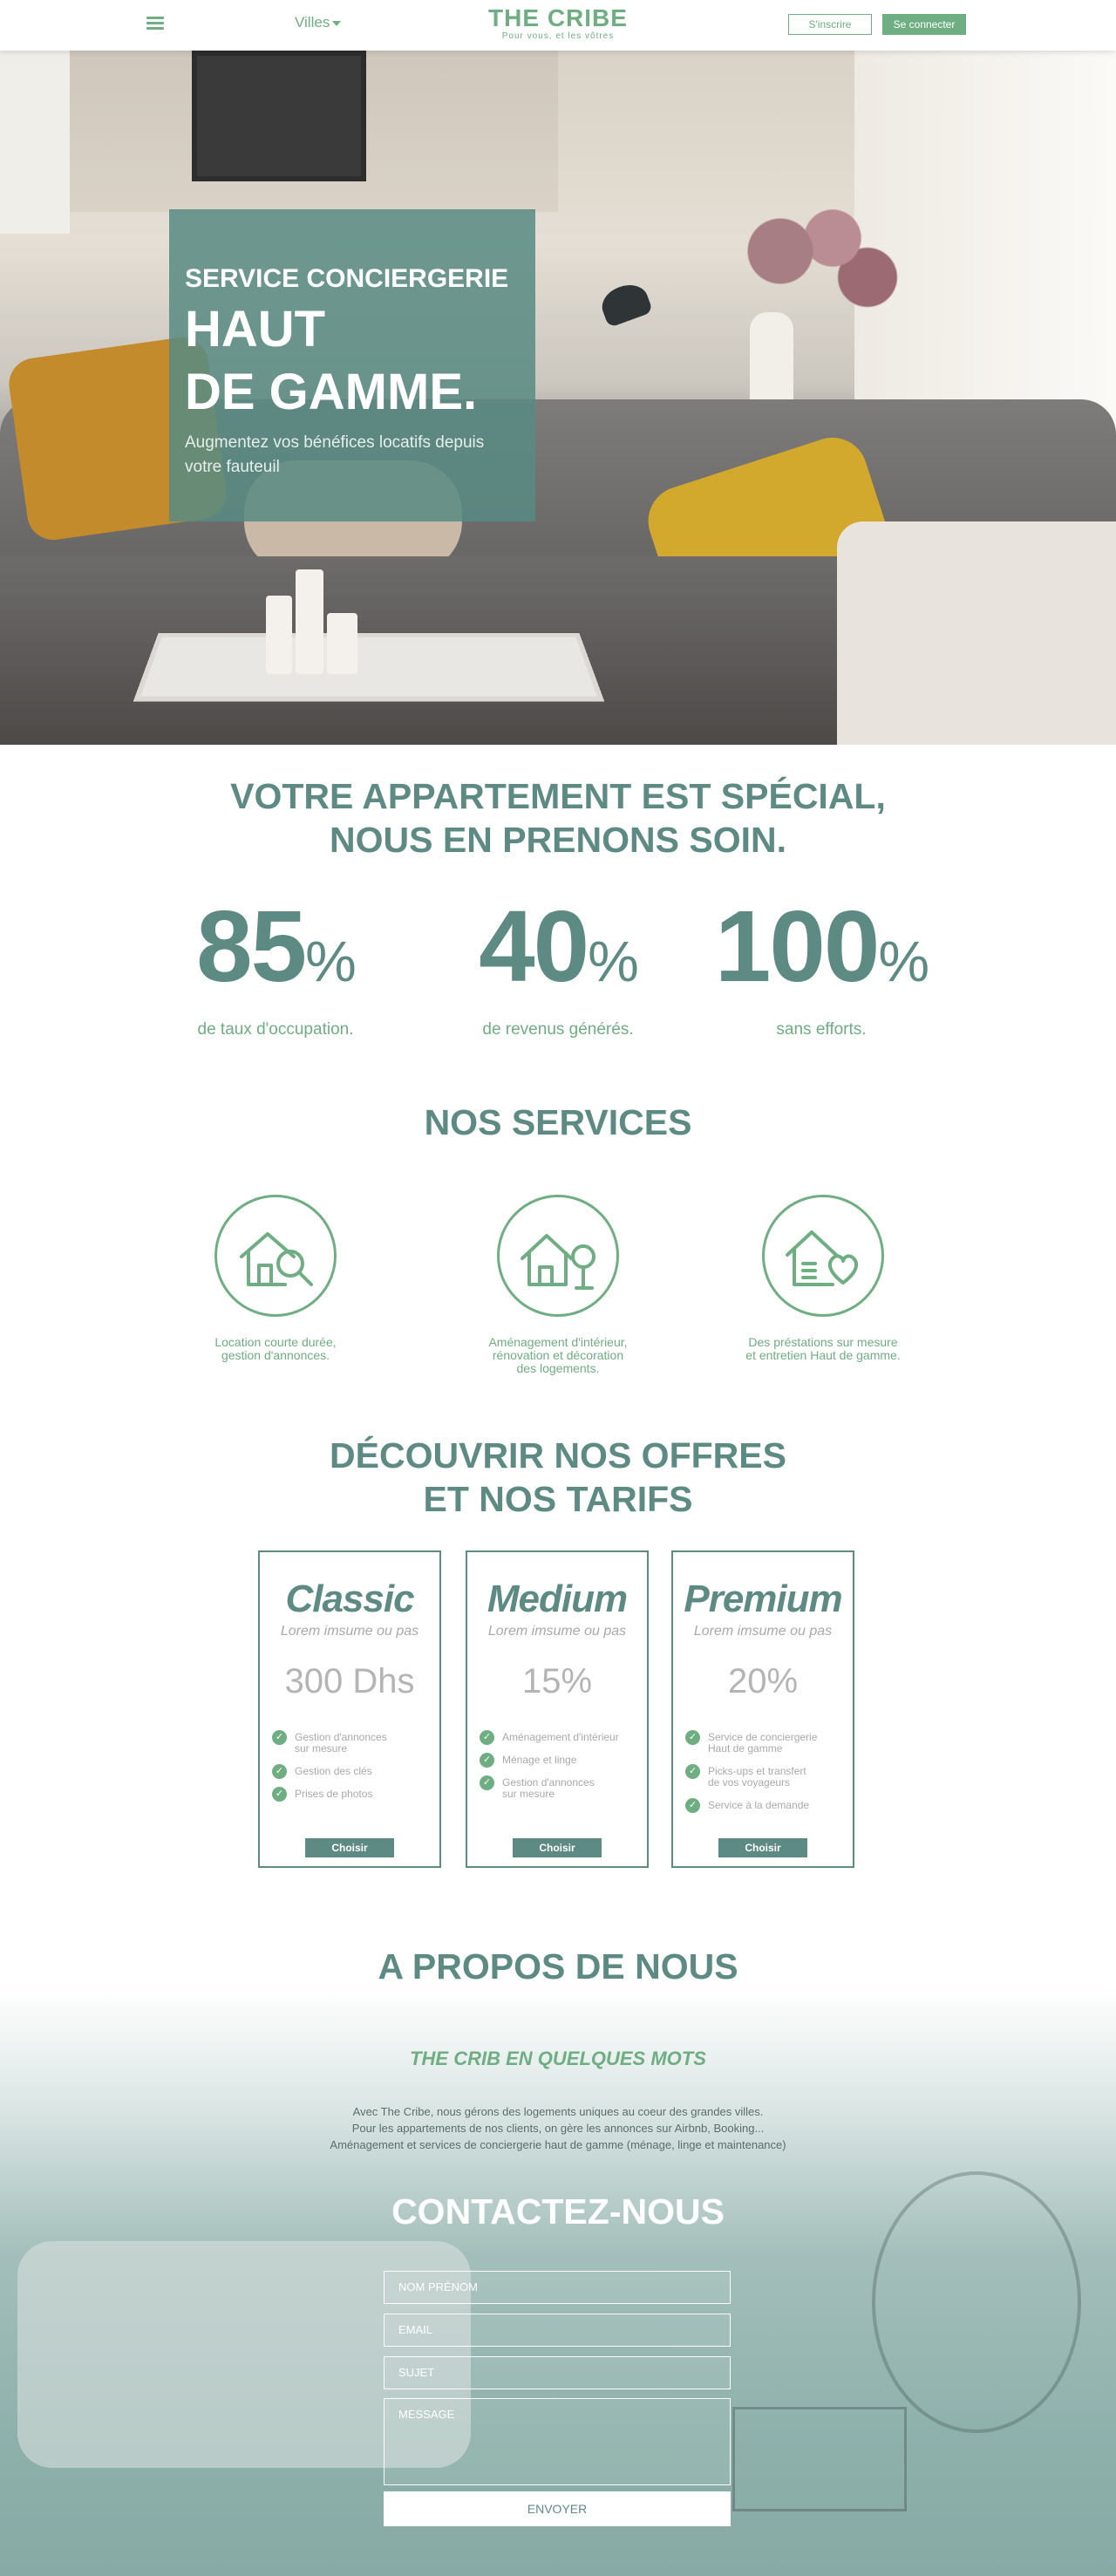  Describe the element at coordinates (275, 1029) in the screenshot. I see `stat-label: de taux d'occupation.` at that location.